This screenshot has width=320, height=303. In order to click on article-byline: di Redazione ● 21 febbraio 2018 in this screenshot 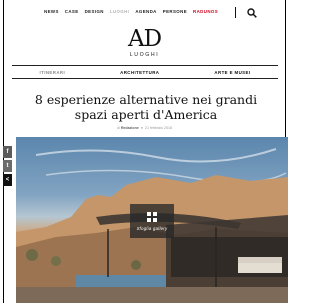, I will do `click(144, 128)`.